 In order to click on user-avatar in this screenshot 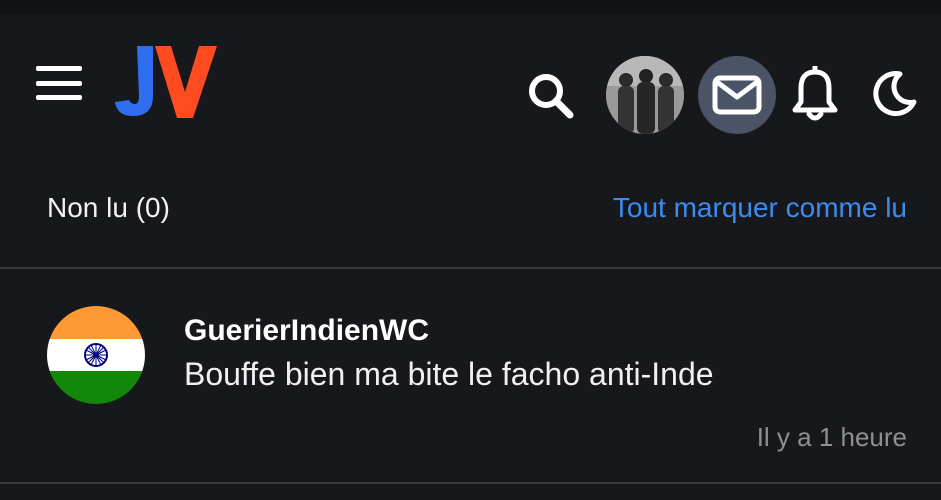, I will do `click(645, 95)`.